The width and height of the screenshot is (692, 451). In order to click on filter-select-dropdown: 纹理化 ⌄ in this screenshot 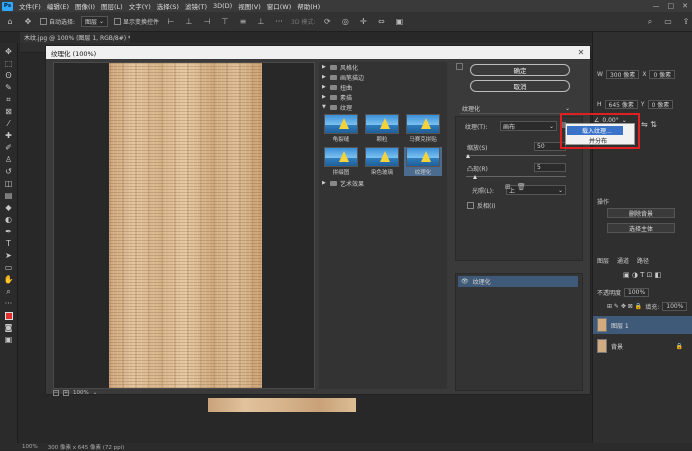, I will do `click(516, 109)`.